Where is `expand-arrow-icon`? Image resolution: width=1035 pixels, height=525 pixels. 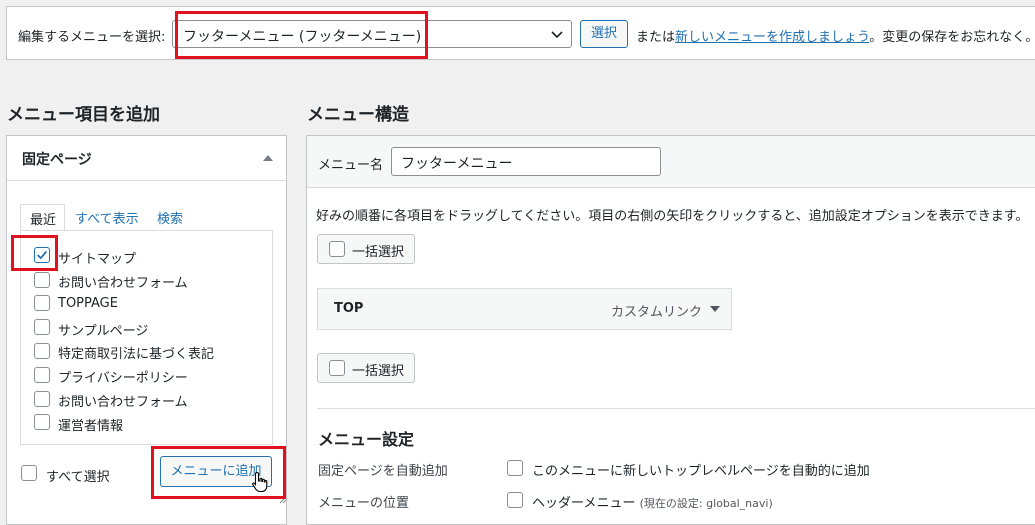 expand-arrow-icon is located at coordinates (715, 309).